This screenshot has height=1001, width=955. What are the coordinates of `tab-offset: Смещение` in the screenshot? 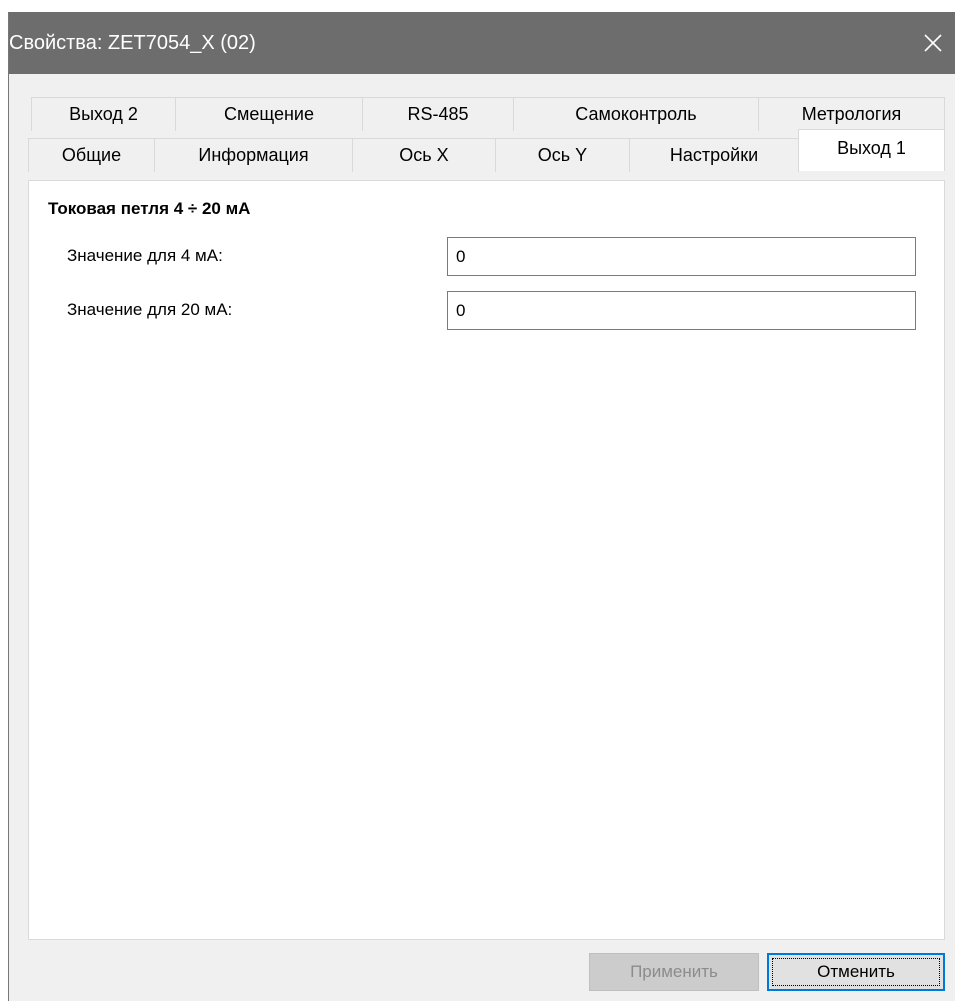 It's located at (269, 114).